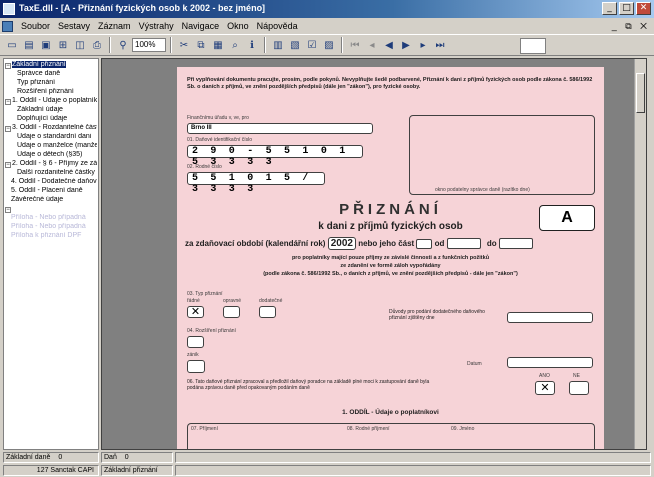 This screenshot has width=654, height=477. I want to click on status-tax-base-value: 0, so click(60, 457).